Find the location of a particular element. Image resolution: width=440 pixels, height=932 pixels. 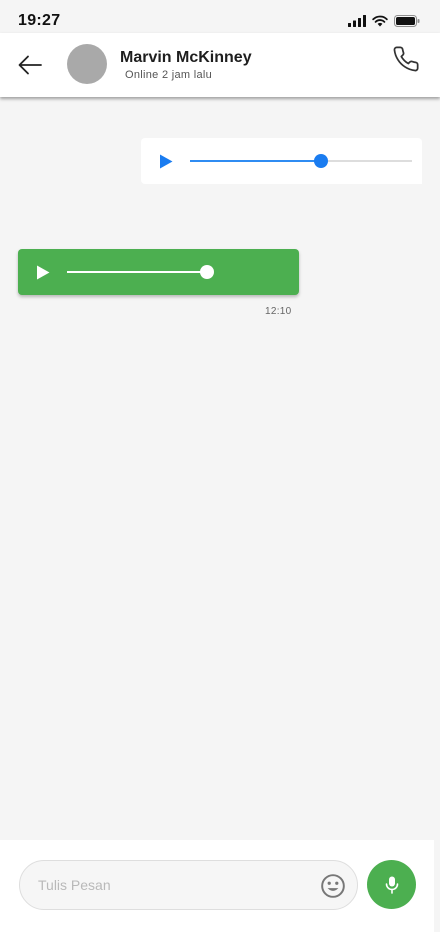

message-input-wrapper is located at coordinates (188, 885).